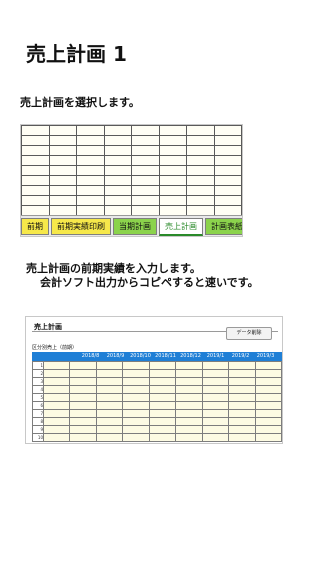  I want to click on sheet-tab: 前期実績印刷, so click(81, 226).